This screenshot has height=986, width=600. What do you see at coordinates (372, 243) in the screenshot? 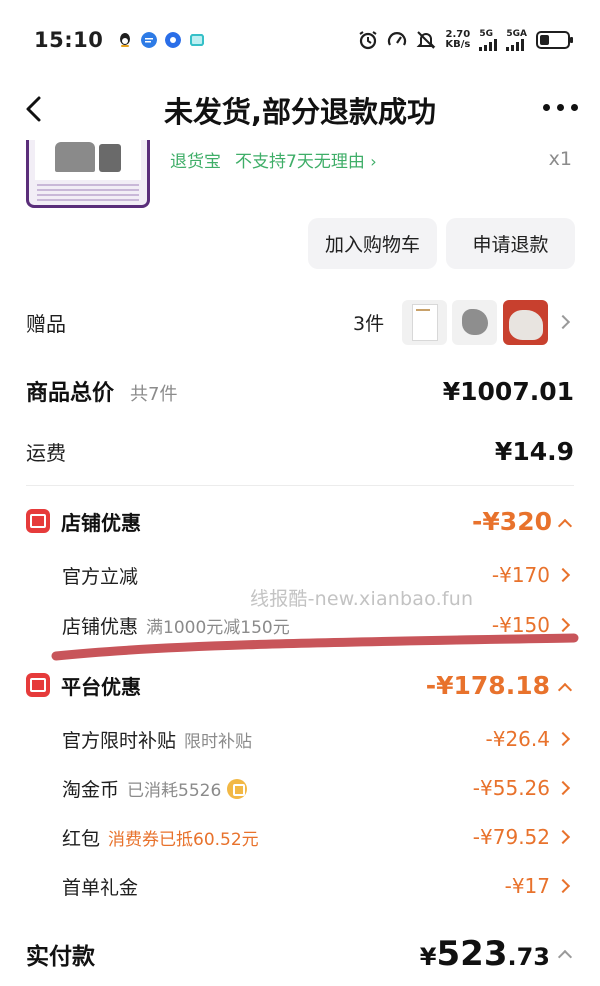
I see `add-to-cart-button: 加入购物车` at bounding box center [372, 243].